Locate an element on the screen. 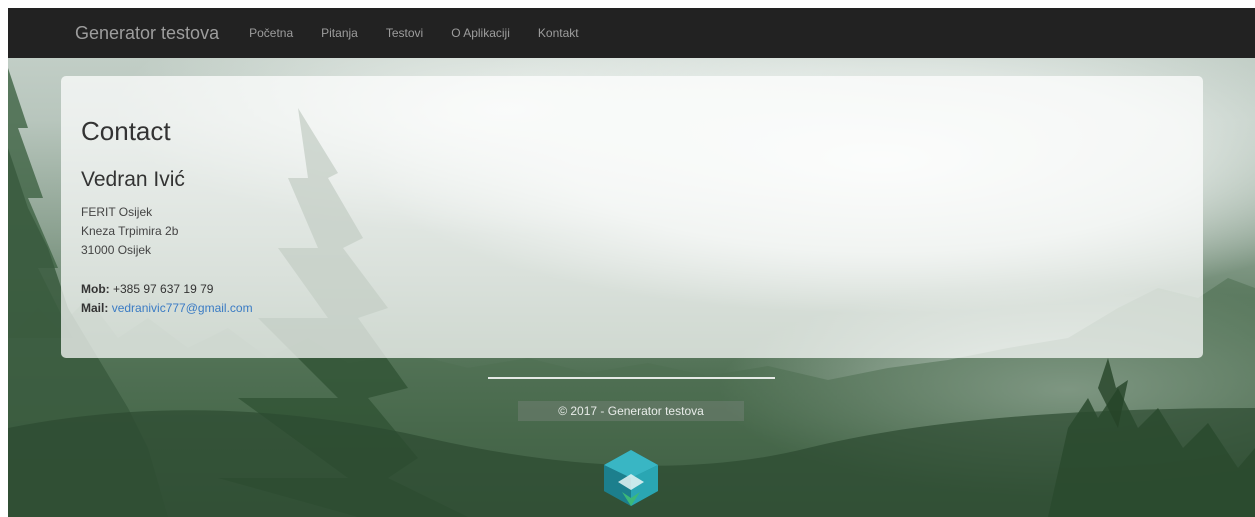  mobile-row: Mob: +385 97 637 19 79 is located at coordinates (167, 289).